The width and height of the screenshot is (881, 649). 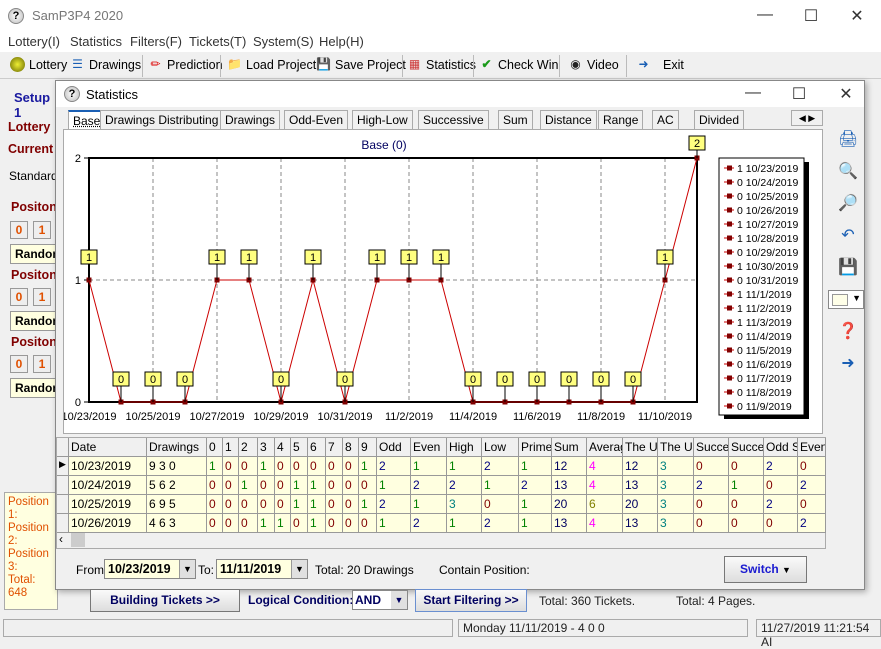 What do you see at coordinates (848, 363) in the screenshot?
I see `exit-icon: ➜` at bounding box center [848, 363].